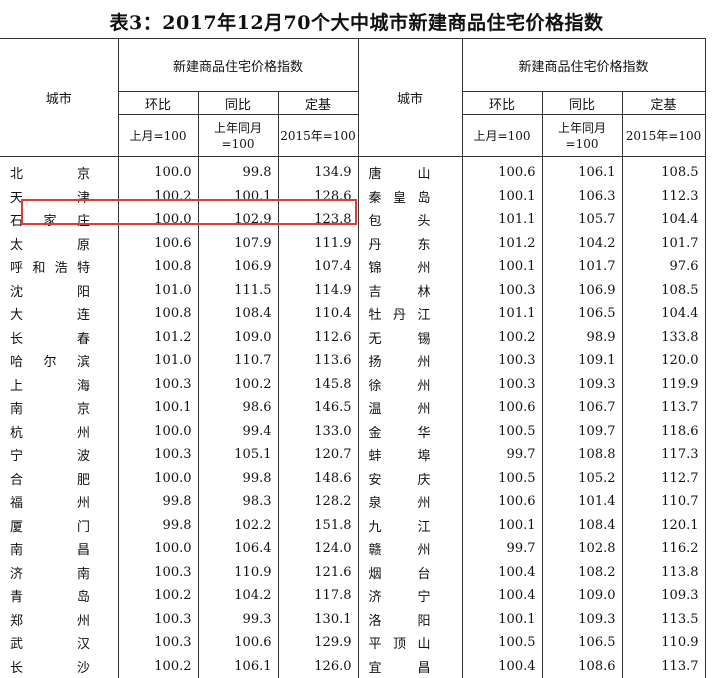  I want to click on yoy-right-cell: 104.2, so click(582, 244).